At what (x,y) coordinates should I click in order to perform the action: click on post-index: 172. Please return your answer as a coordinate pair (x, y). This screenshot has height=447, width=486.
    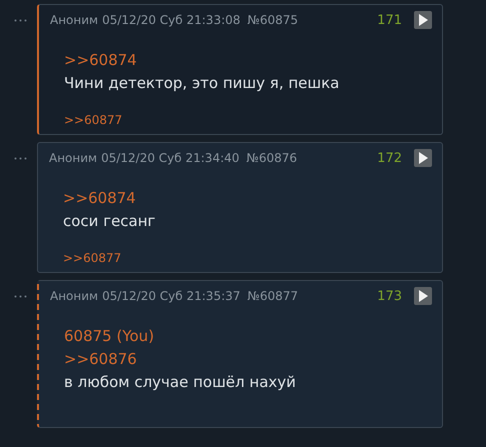
    Looking at the image, I should click on (389, 158).